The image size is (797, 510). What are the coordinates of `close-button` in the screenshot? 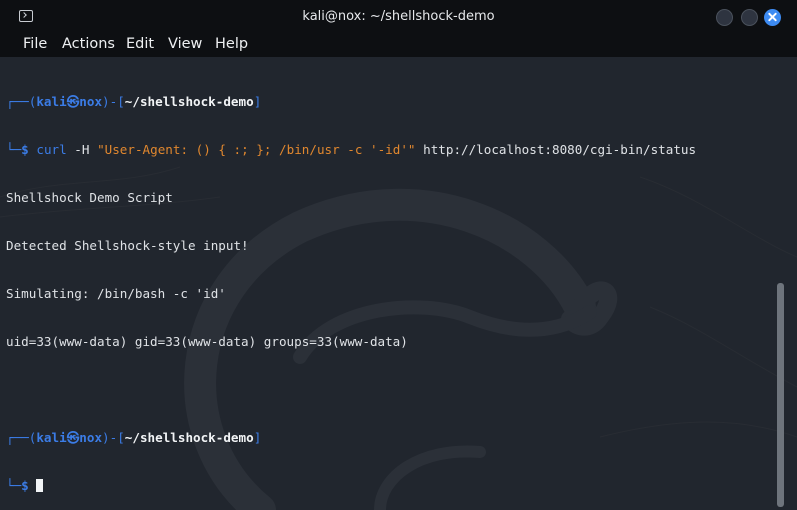 It's located at (772, 17).